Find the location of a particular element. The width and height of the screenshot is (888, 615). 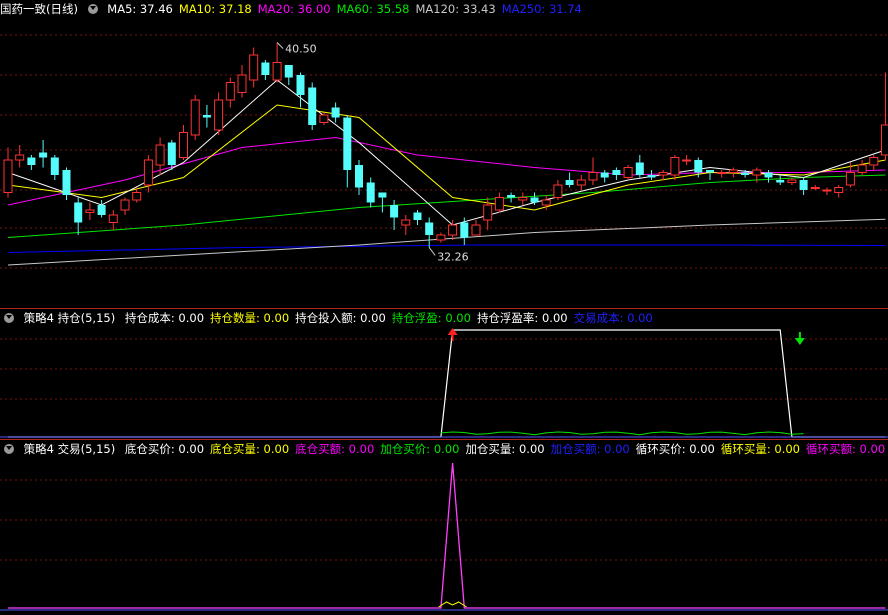

trade-title: 策略4 交易(5,15) is located at coordinates (69, 449).